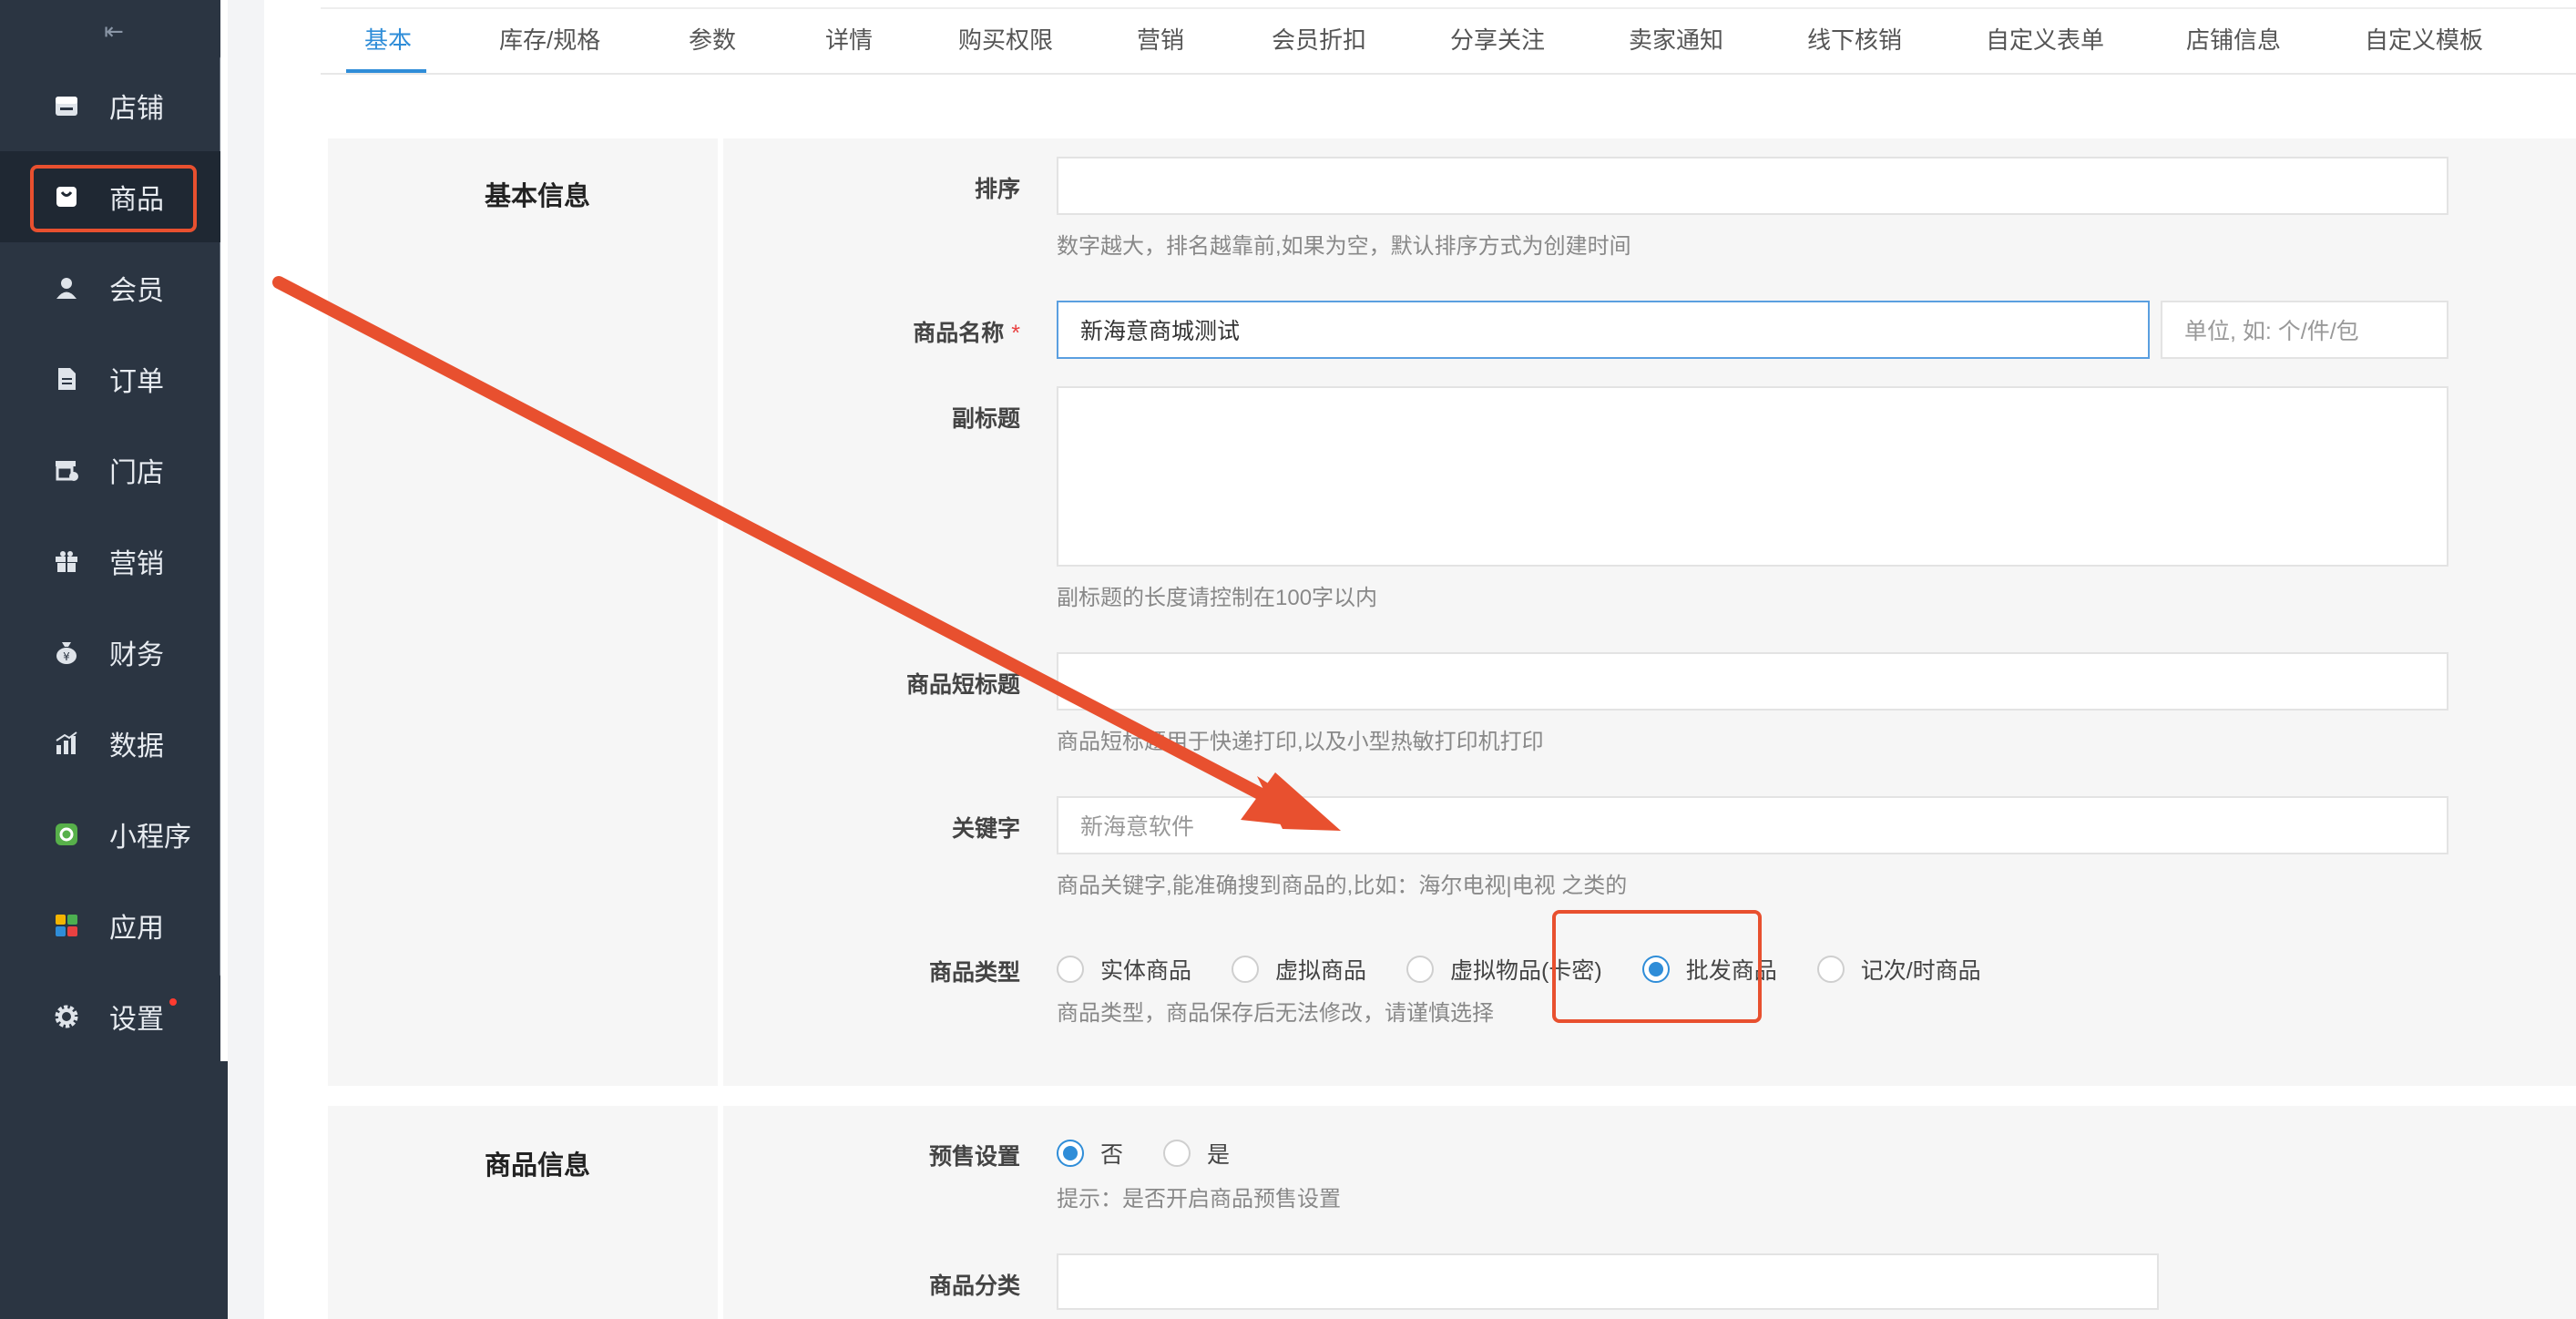 Image resolution: width=2576 pixels, height=1319 pixels. Describe the element at coordinates (66, 743) in the screenshot. I see `chart-icon` at that location.